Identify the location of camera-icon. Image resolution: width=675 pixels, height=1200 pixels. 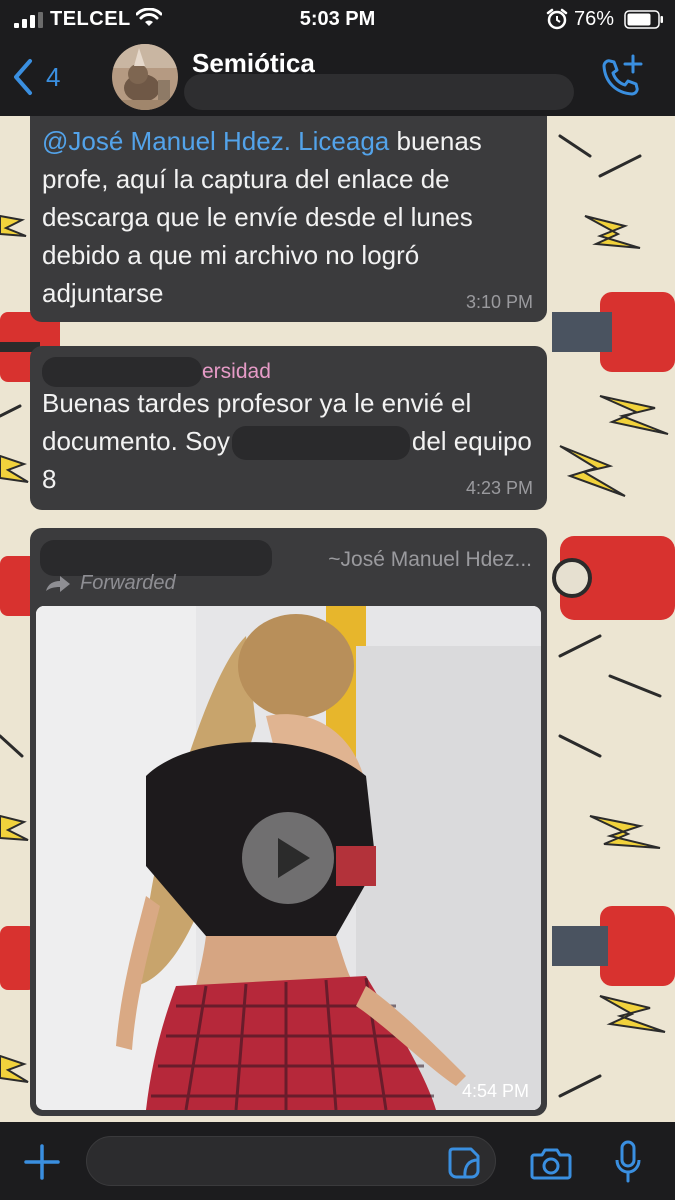
(551, 1163).